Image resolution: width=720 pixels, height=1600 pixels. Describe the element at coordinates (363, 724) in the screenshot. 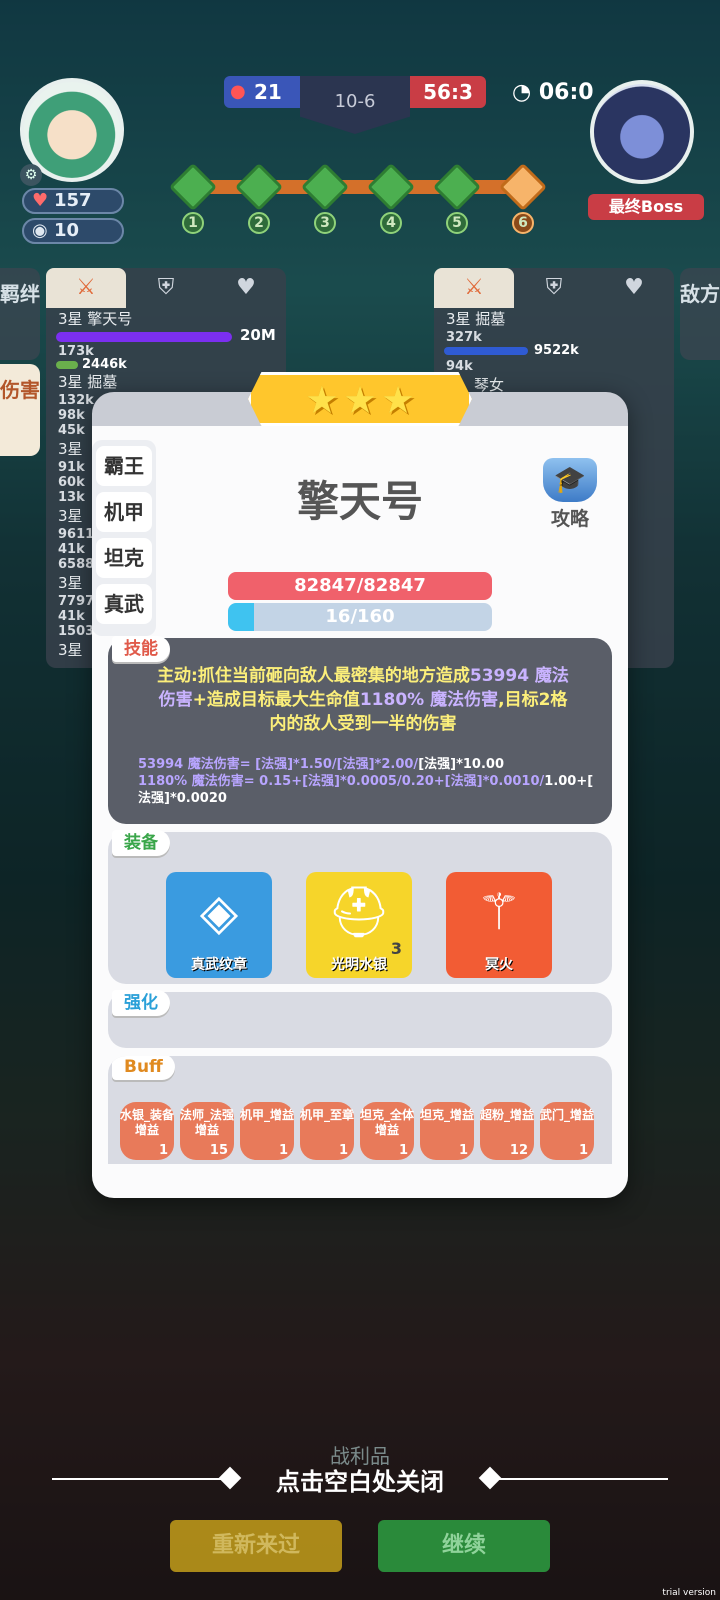

I see `skill-text: 内的敌人受到一半的伤害` at that location.